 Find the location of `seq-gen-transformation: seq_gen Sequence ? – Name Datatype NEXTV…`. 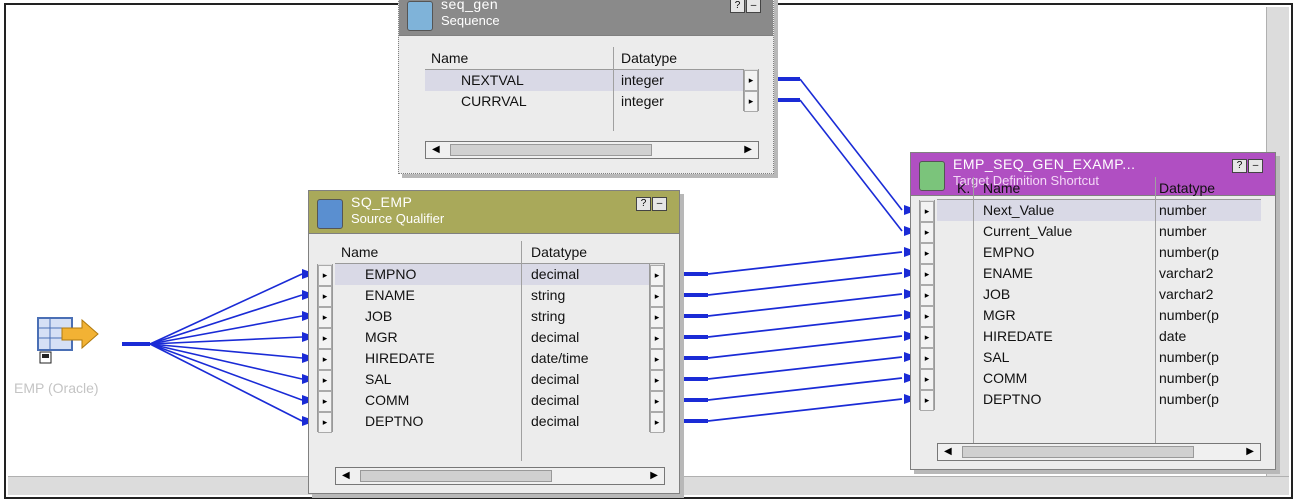

seq-gen-transformation: seq_gen Sequence ? – Name Datatype NEXTV… is located at coordinates (586, 87).